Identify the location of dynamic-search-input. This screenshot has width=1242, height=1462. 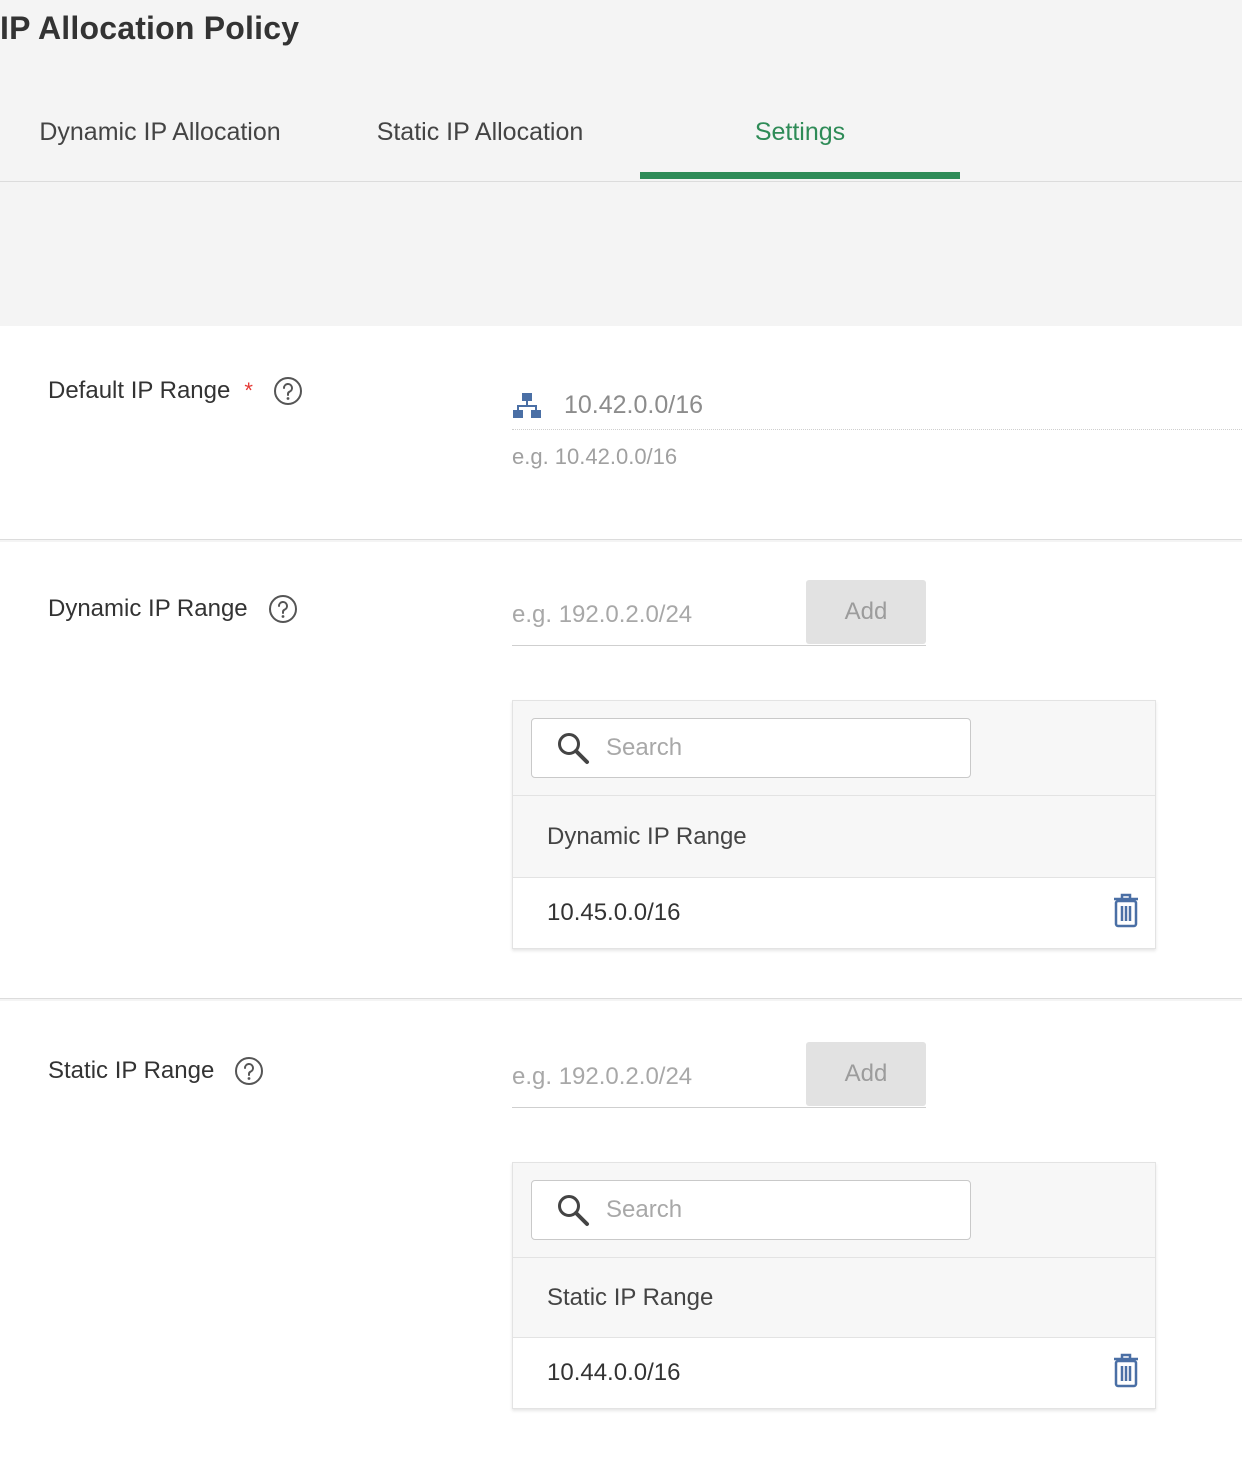
(776, 748).